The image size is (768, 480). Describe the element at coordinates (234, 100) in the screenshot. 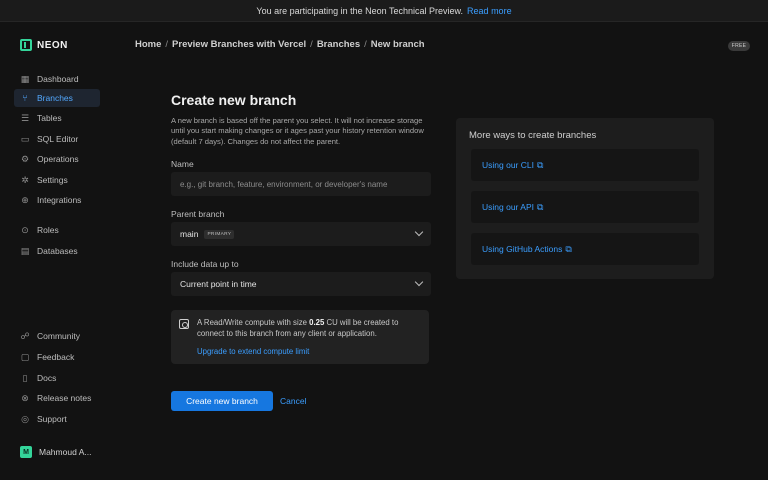

I see `page-title: Create new branch` at that location.